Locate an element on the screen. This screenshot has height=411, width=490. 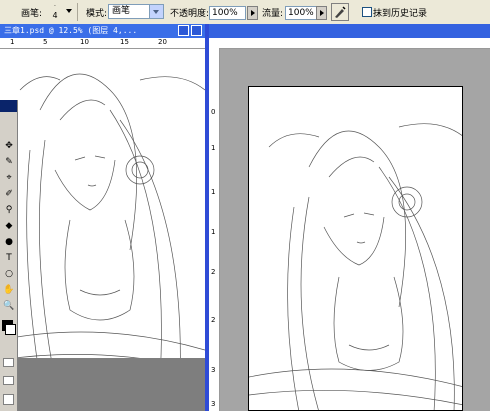
tools-palette: ✥ ✎ ⌖ ✐ ⚲ ◆ ● T ○ ✋ 🔍 is located at coordinates (9, 255).